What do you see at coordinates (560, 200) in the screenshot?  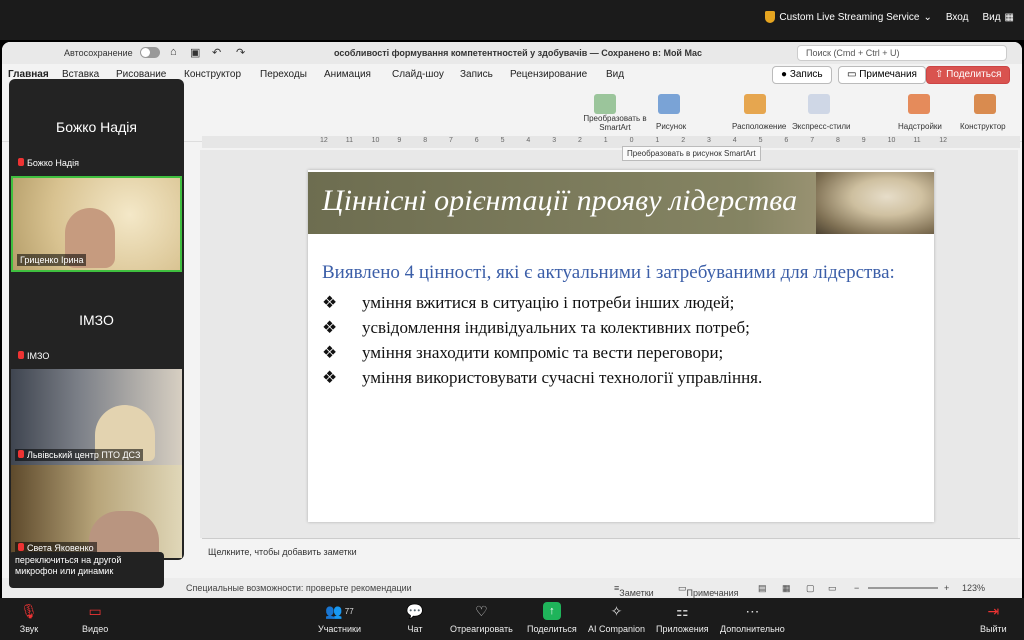 I see `slide-title: Ціннісні орієнтації прояву лідерства` at bounding box center [560, 200].